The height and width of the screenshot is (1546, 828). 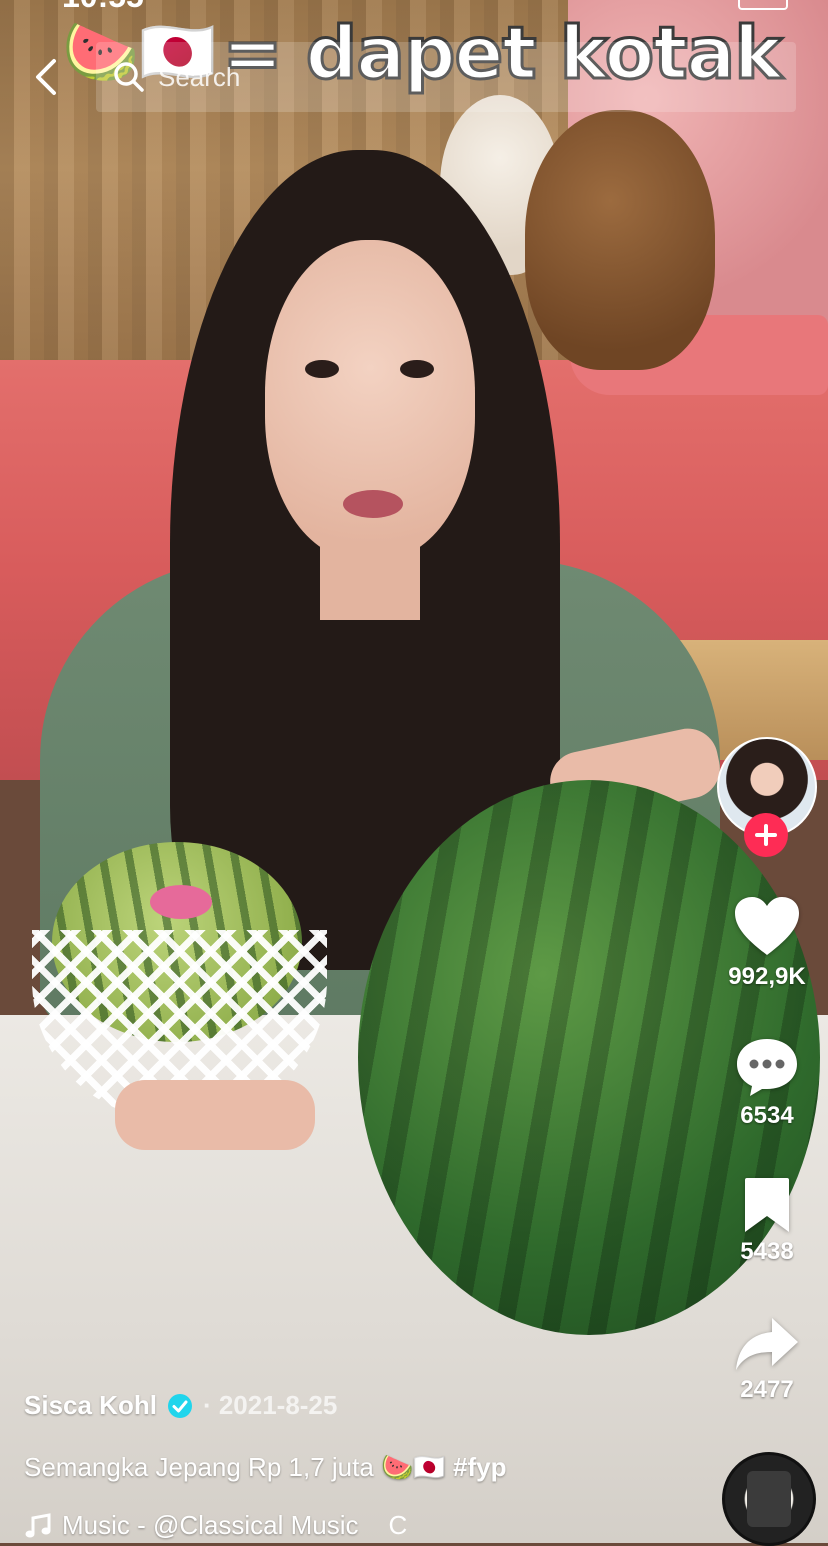 I want to click on description-text: Semangka Jepang Rp 1,7 juta 🍉🇯🇵, so click(x=238, y=1467).